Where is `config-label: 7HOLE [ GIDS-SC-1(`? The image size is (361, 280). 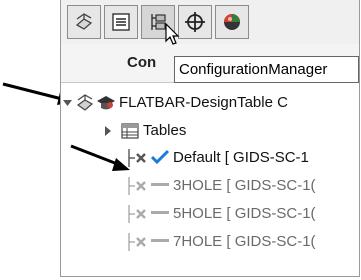
config-label: 7HOLE [ GIDS-SC-1( is located at coordinates (244, 241).